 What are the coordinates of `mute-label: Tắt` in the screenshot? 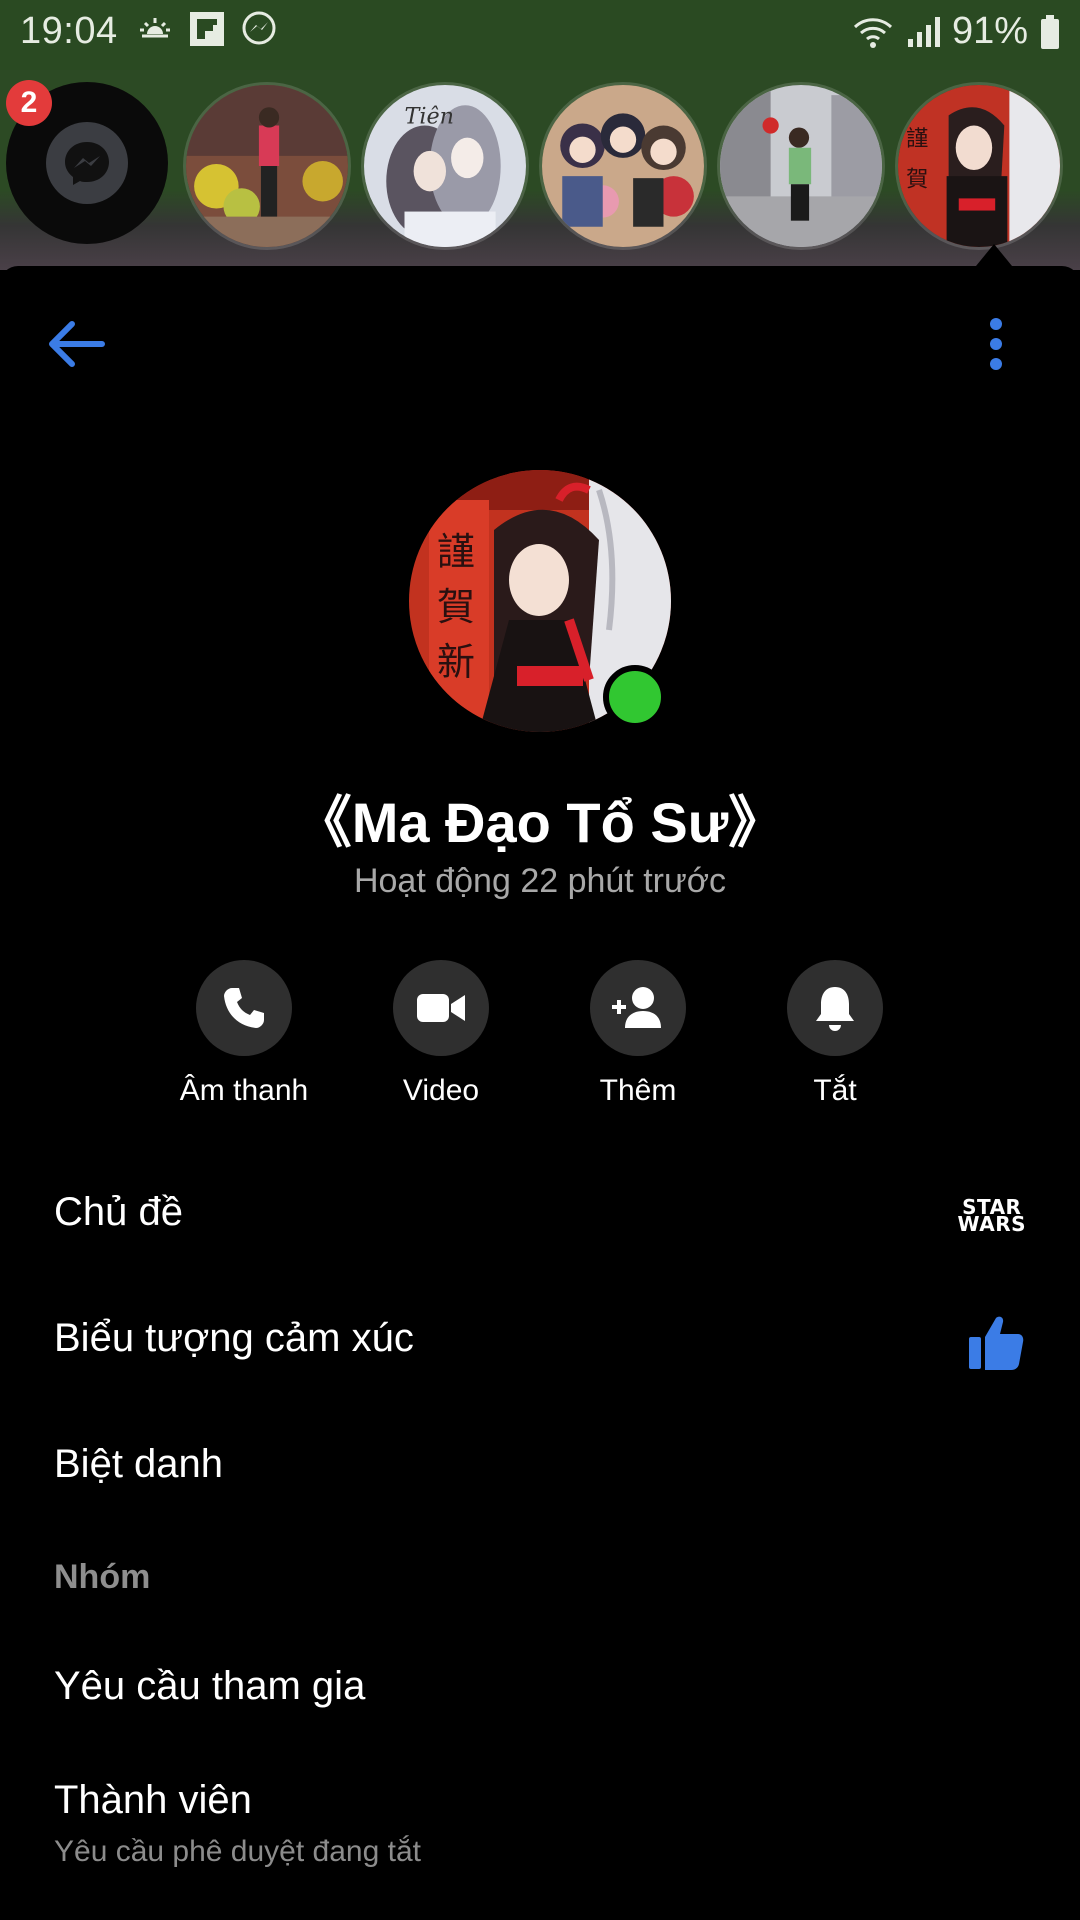 It's located at (835, 1090).